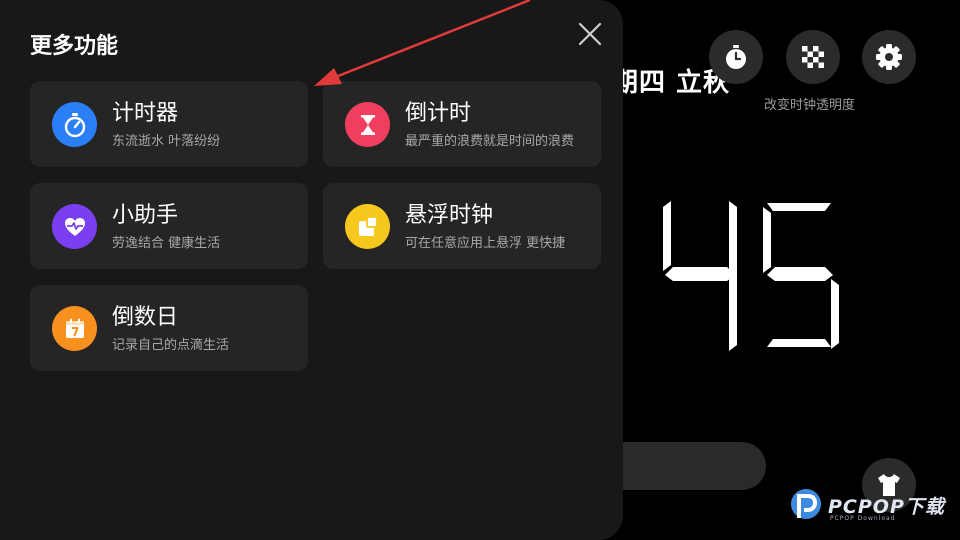 This screenshot has height=540, width=960. I want to click on pcpop-logo-icon, so click(806, 504).